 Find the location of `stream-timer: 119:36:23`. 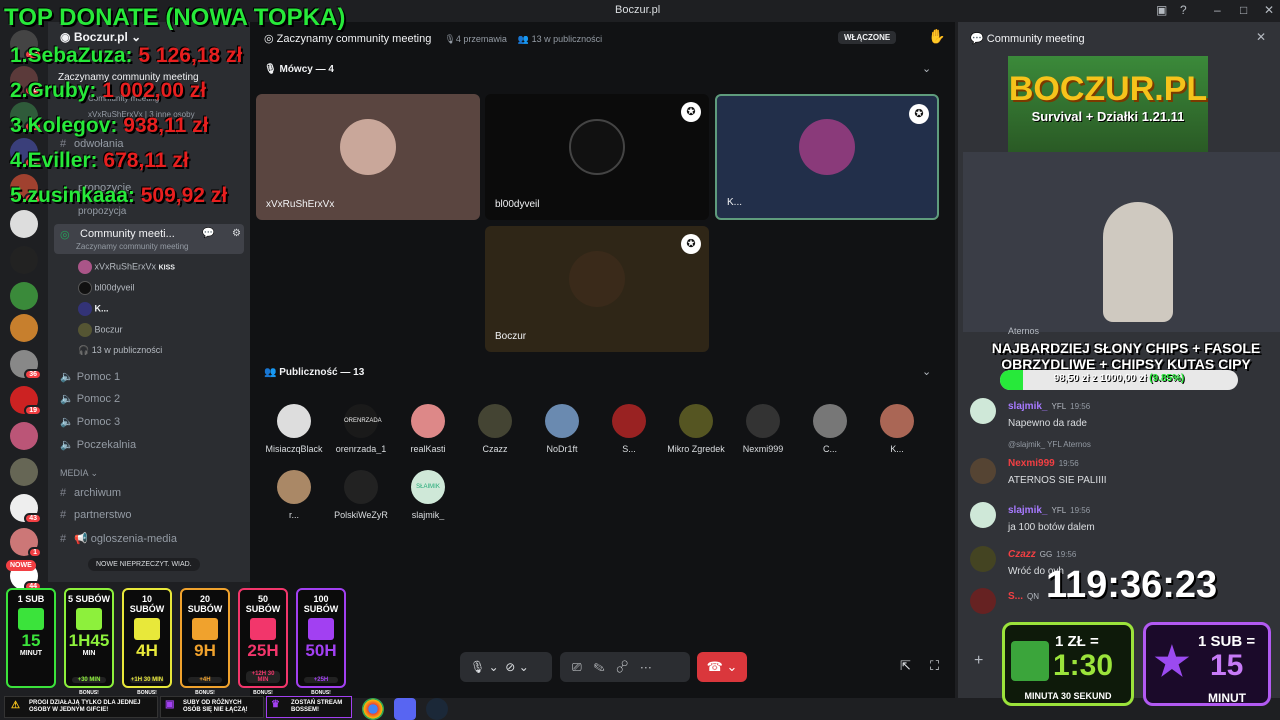

stream-timer: 119:36:23 is located at coordinates (1132, 585).